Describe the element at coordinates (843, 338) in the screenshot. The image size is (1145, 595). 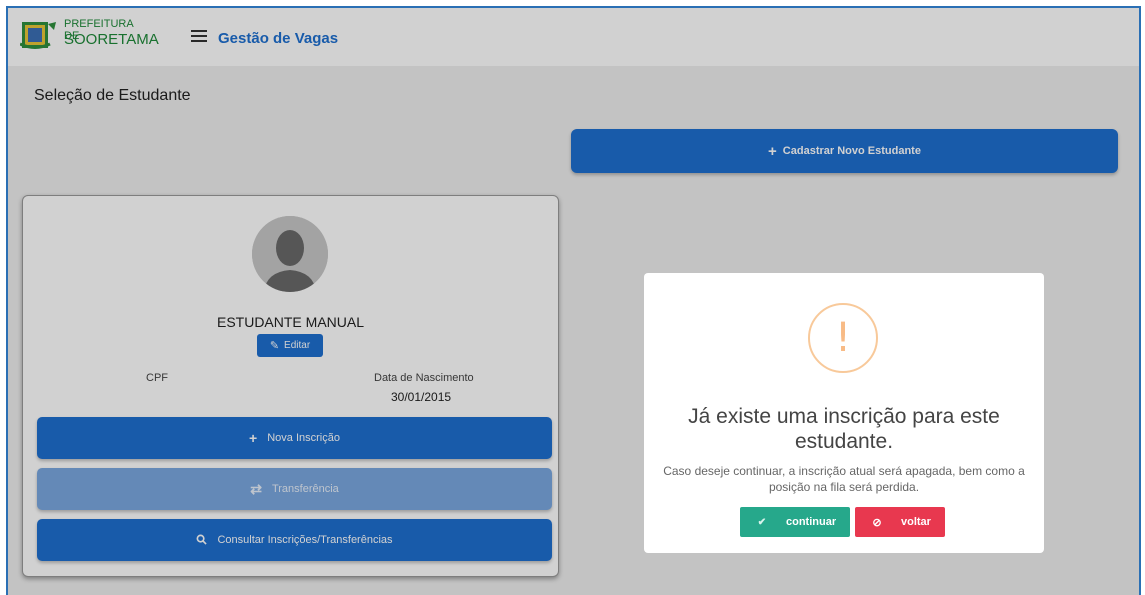
I see `warning-icon: !` at that location.